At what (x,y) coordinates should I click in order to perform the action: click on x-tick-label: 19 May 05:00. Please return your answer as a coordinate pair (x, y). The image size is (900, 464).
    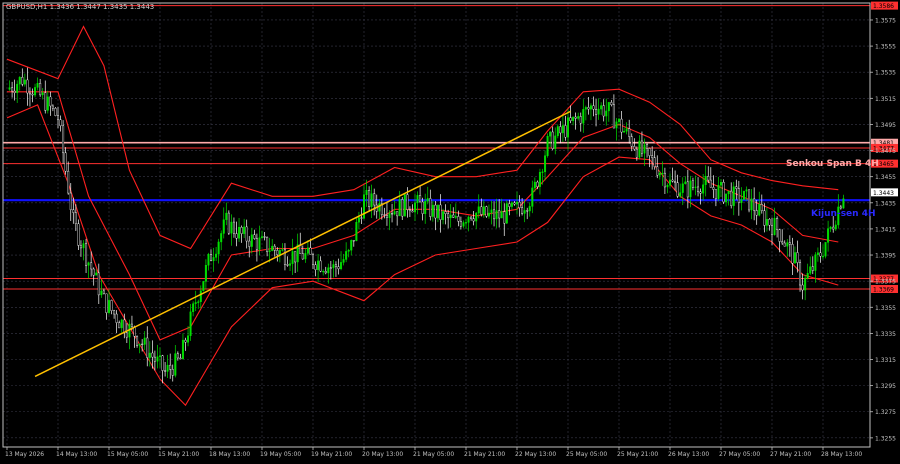
    Looking at the image, I should click on (280, 454).